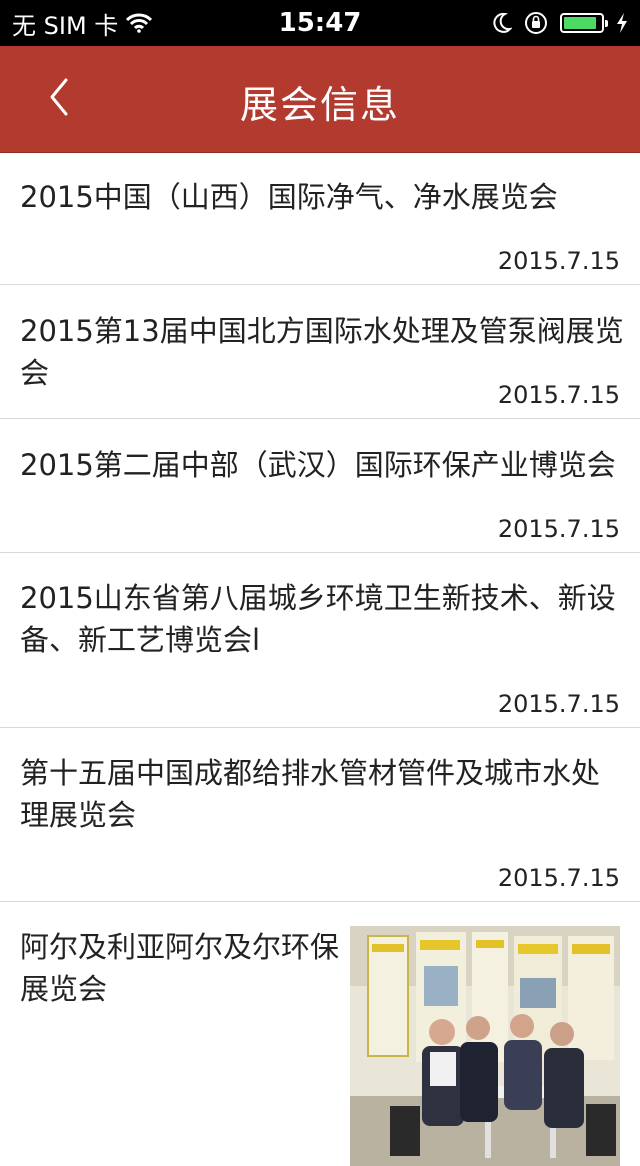 This screenshot has width=640, height=1166. What do you see at coordinates (310, 794) in the screenshot?
I see `item-title: 第十五届中国成都给排水管材管件及城市水处理展览会` at bounding box center [310, 794].